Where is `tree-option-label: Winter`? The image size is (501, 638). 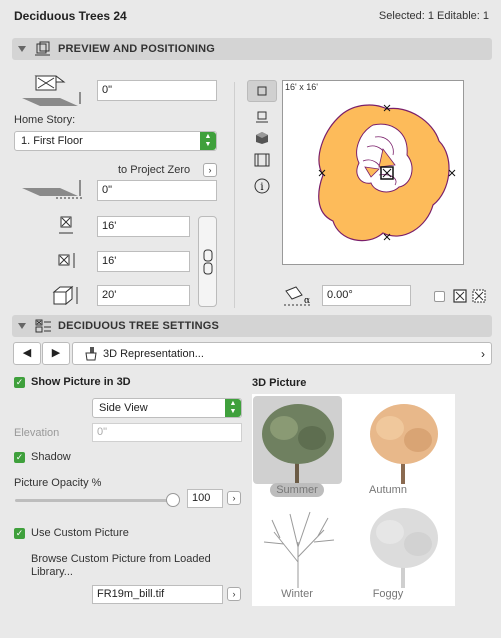
tree-option-label: Winter is located at coordinates (297, 594).